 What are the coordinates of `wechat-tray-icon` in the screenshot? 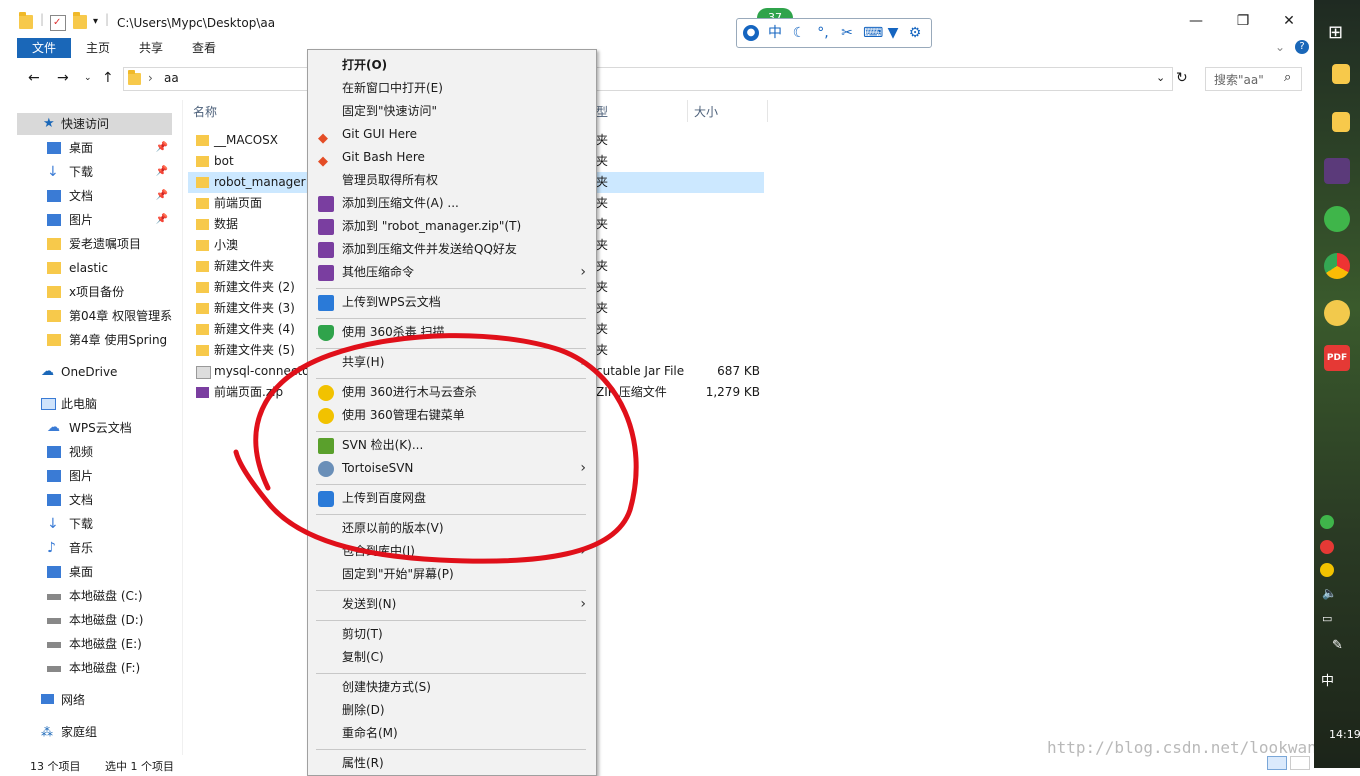 It's located at (1327, 522).